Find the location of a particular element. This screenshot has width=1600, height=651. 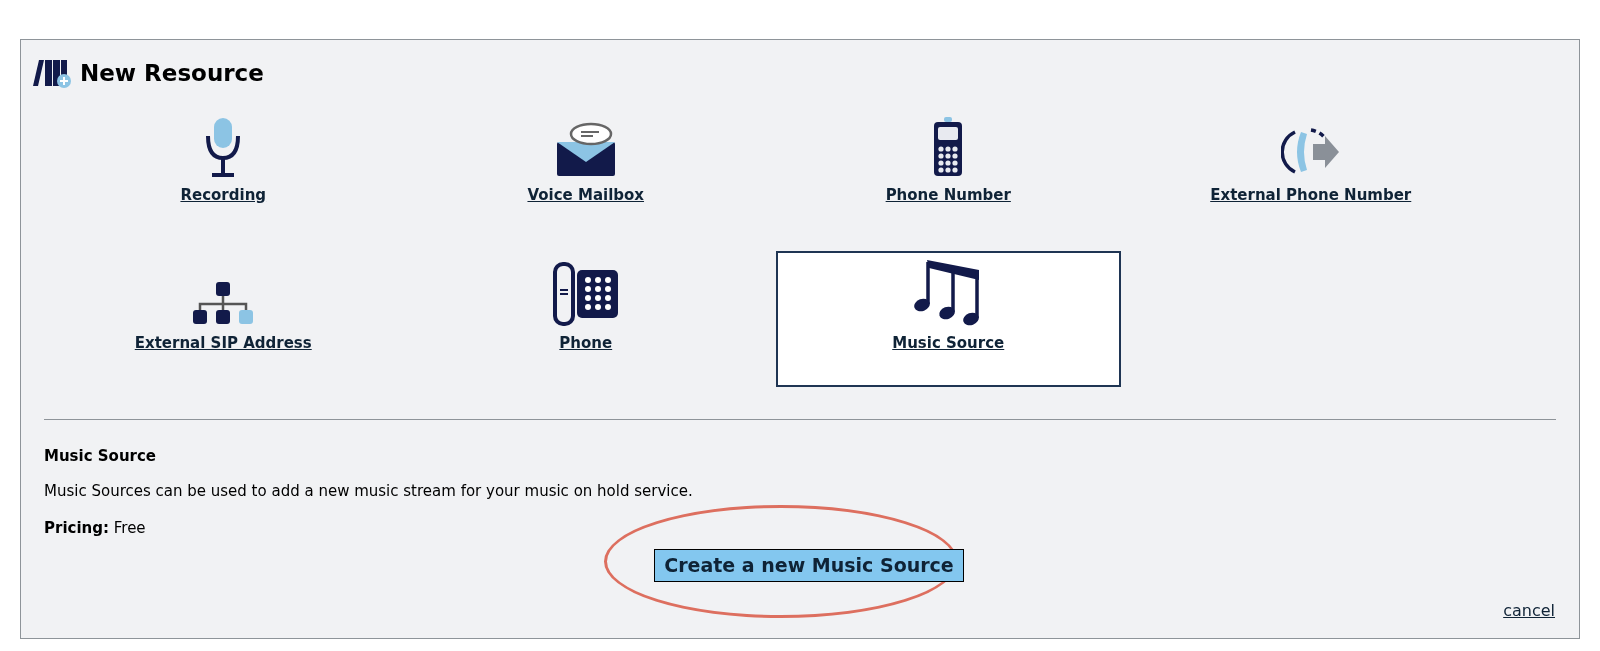

resource-tile: Recording is located at coordinates (223, 170).